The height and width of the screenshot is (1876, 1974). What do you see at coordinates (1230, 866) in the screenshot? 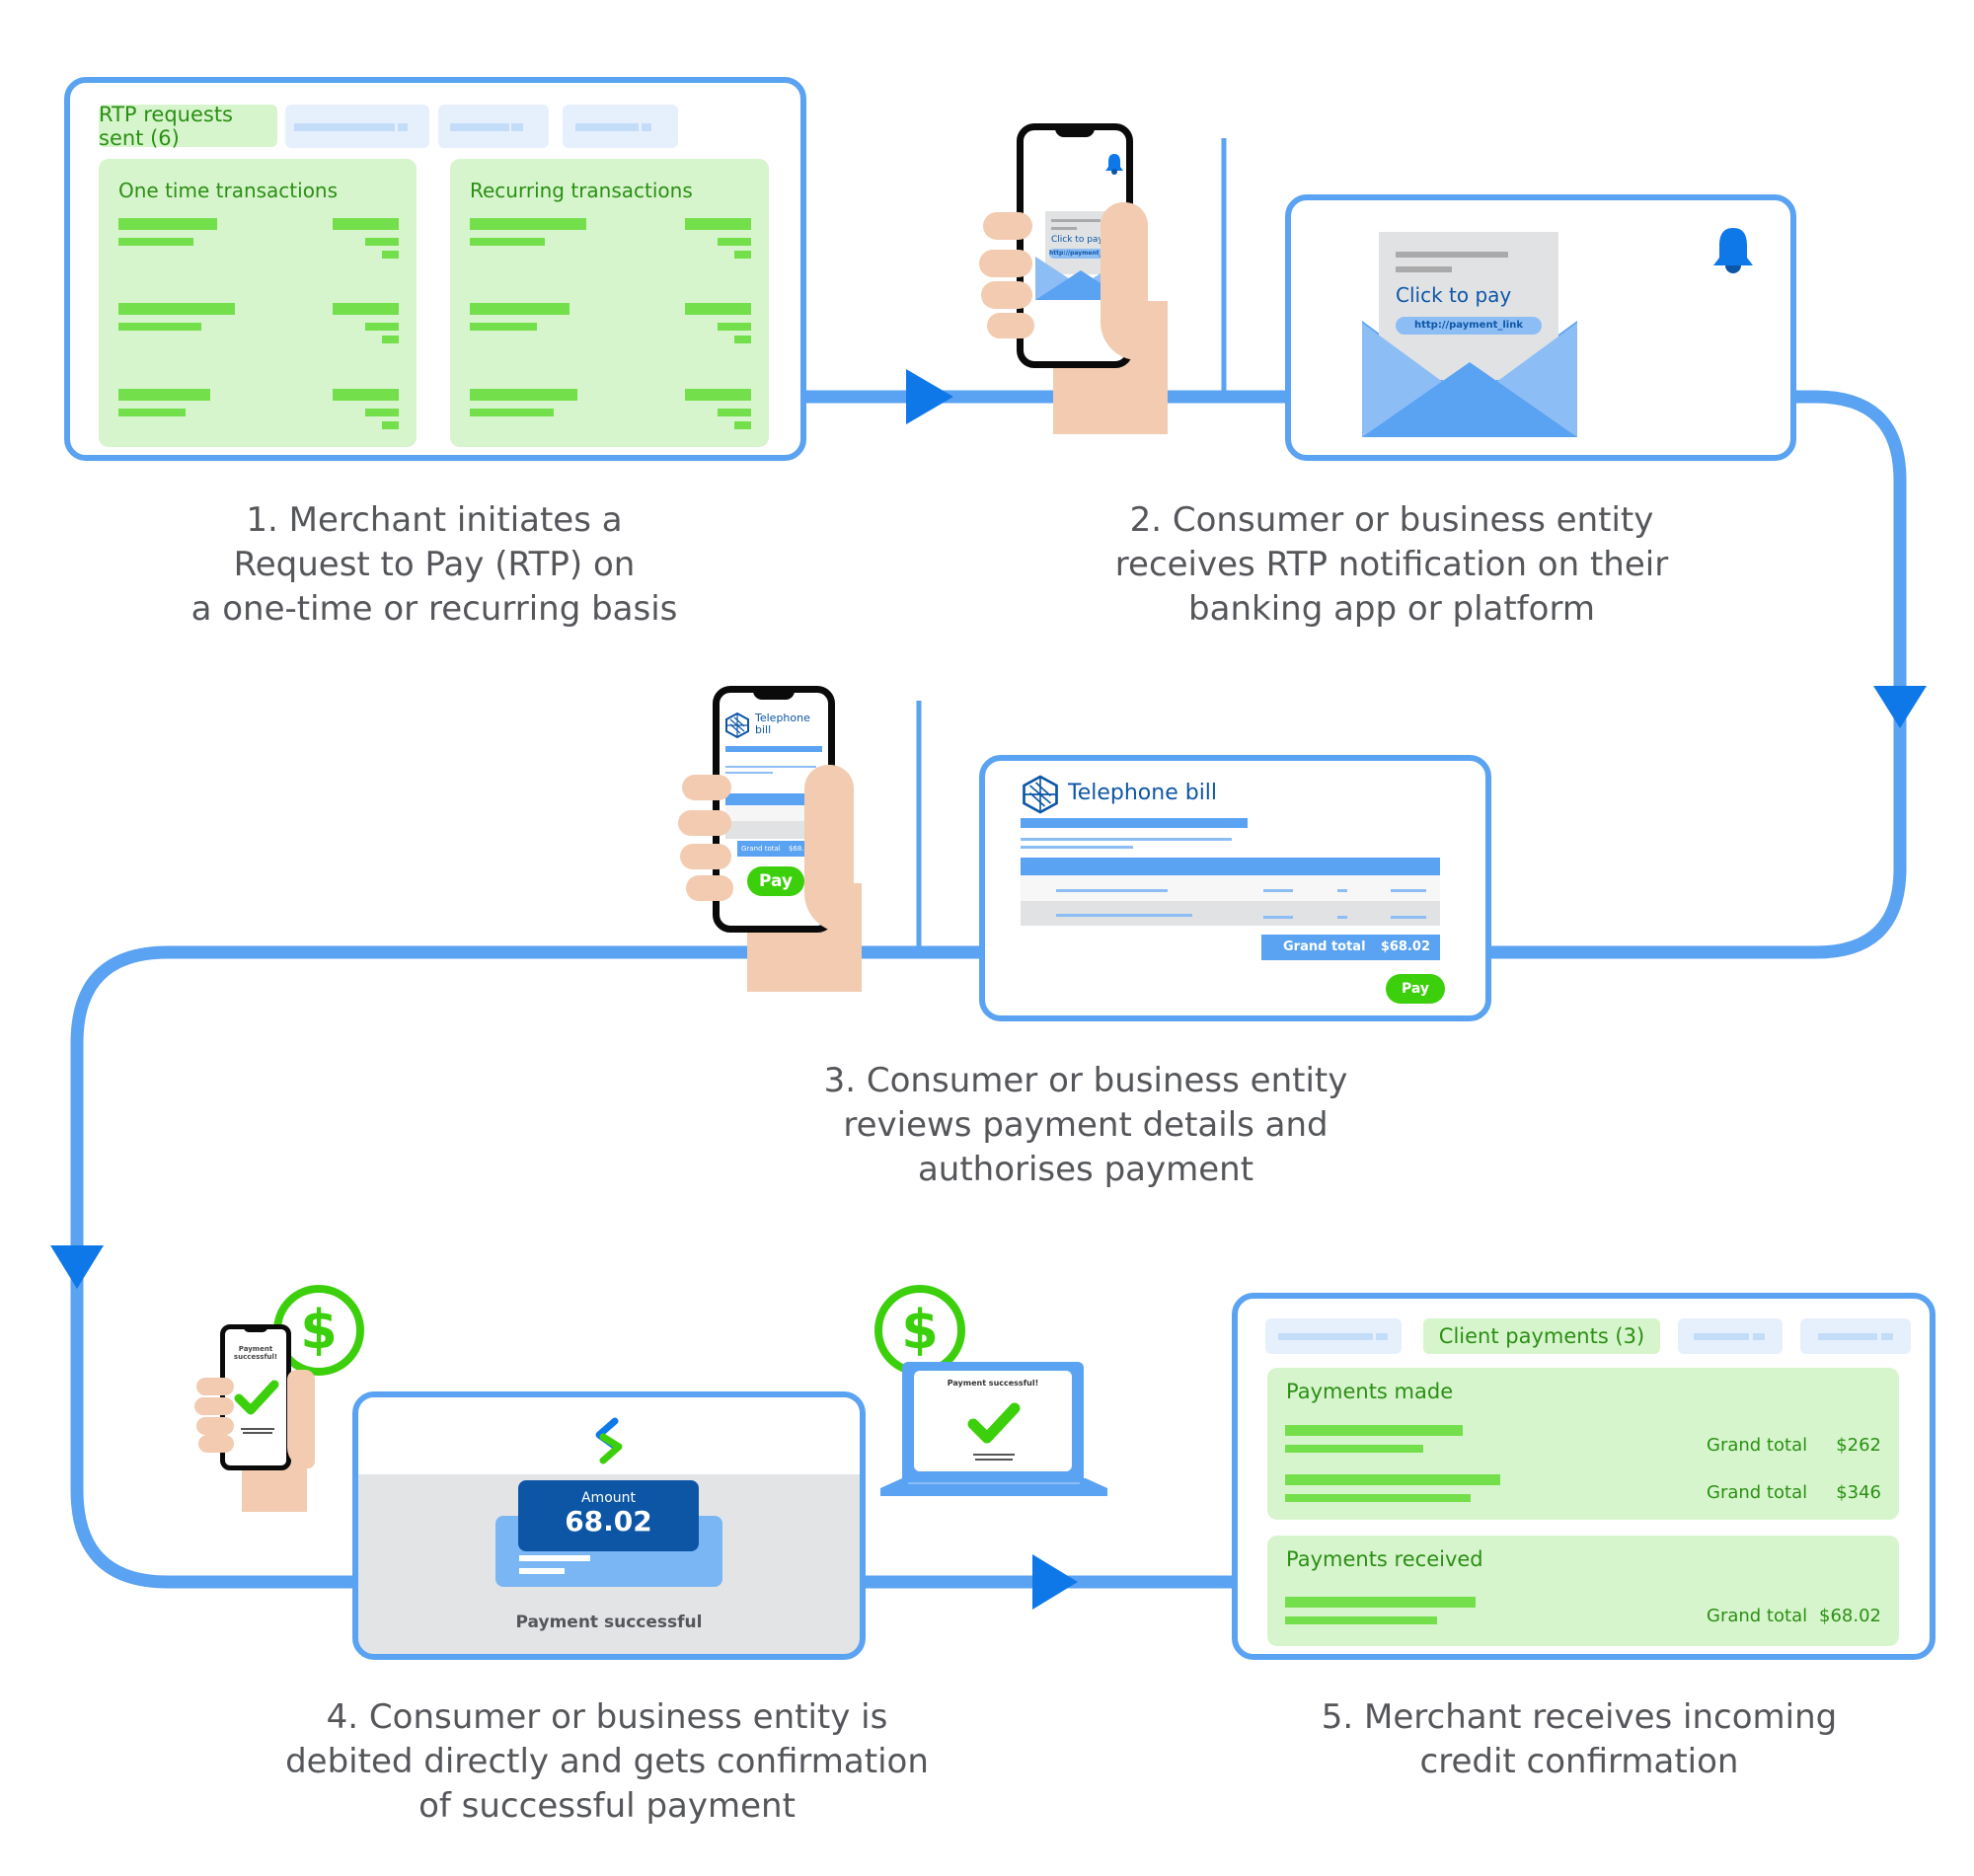
I see `bill-table-header` at bounding box center [1230, 866].